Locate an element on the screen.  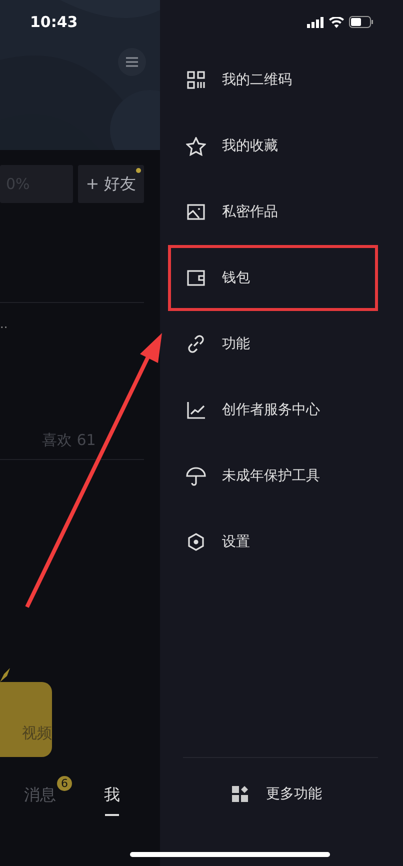
image-icon is located at coordinates (196, 212).